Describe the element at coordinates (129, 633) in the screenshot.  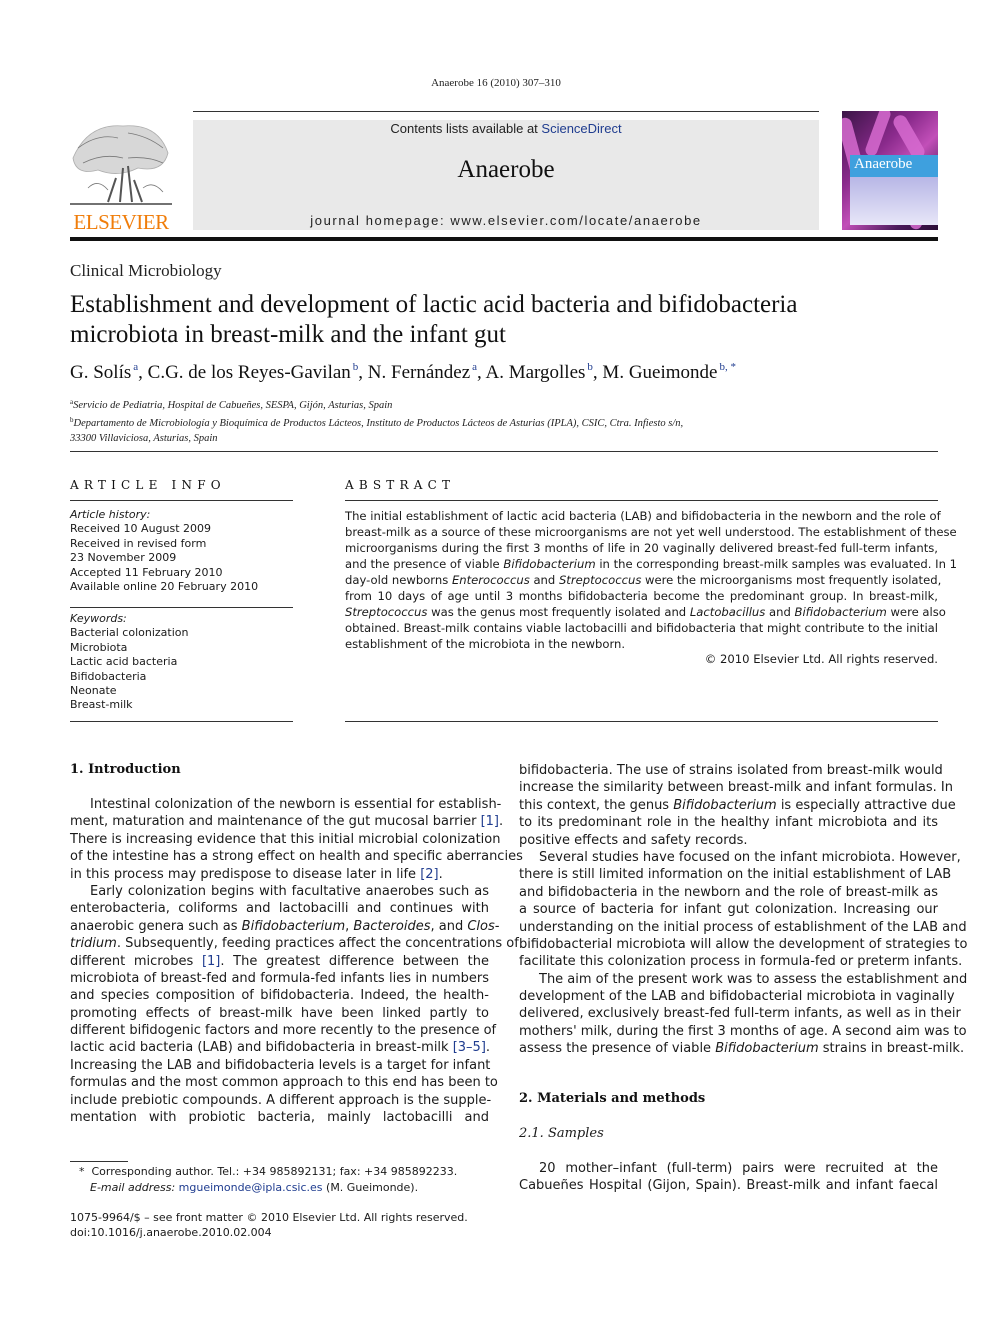
I see `keyword-item: Bacterial colonization` at that location.